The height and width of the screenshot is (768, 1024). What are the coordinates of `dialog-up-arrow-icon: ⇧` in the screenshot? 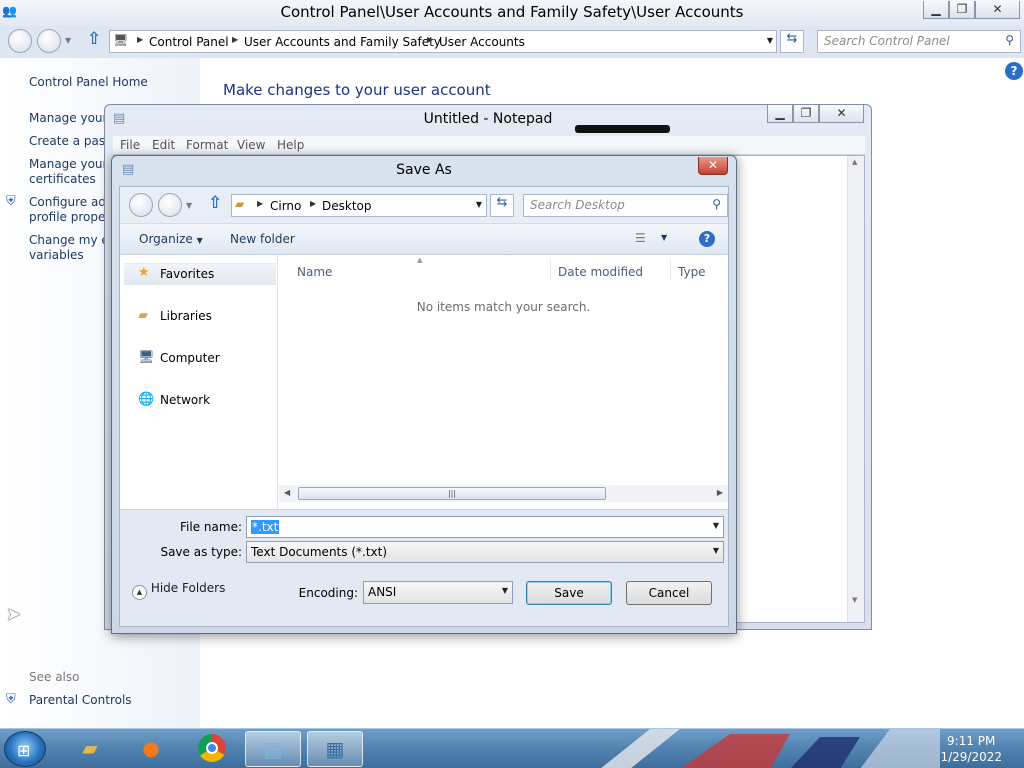 It's located at (215, 203).